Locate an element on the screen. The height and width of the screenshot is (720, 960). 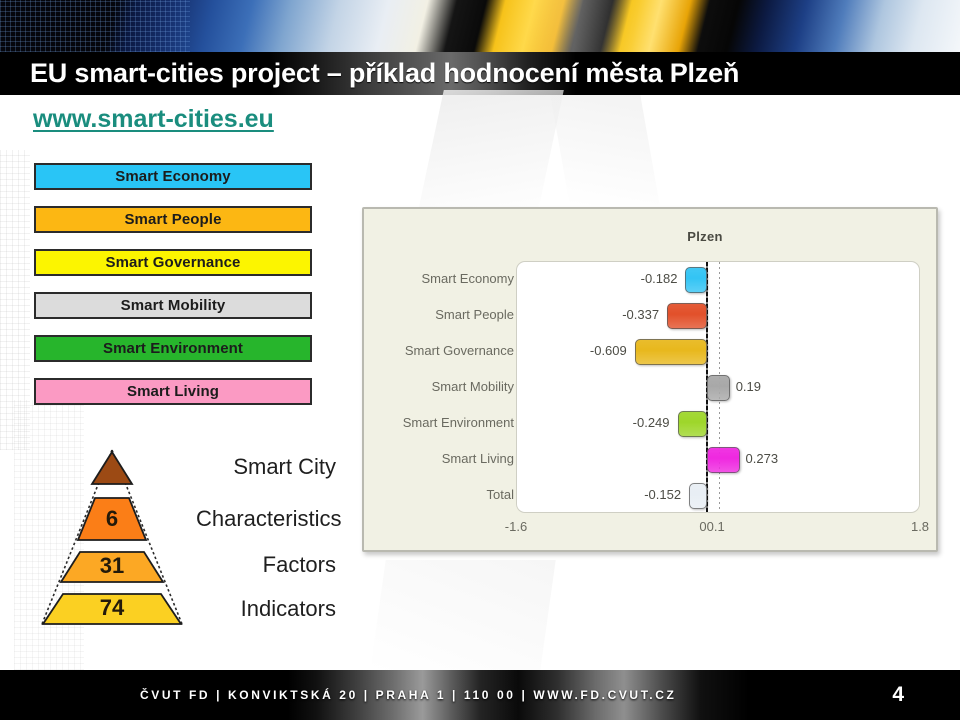
chart-bar-smart-people is located at coordinates (687, 316).